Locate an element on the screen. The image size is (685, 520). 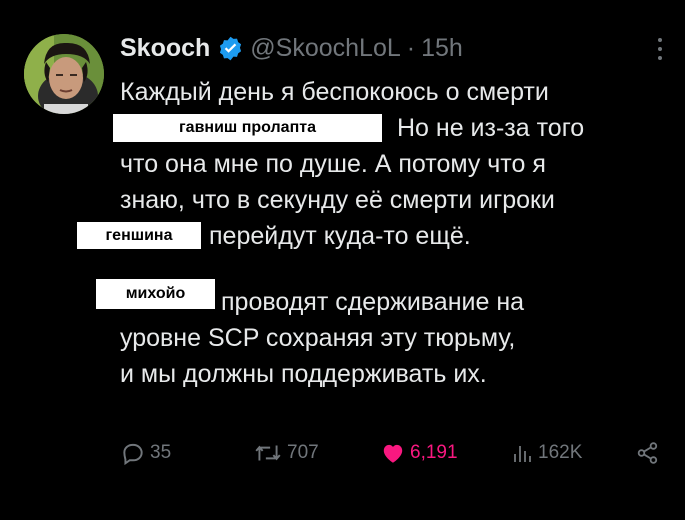
tweet-header: Skooch @SkoochLoL · 15h is located at coordinates (291, 48).